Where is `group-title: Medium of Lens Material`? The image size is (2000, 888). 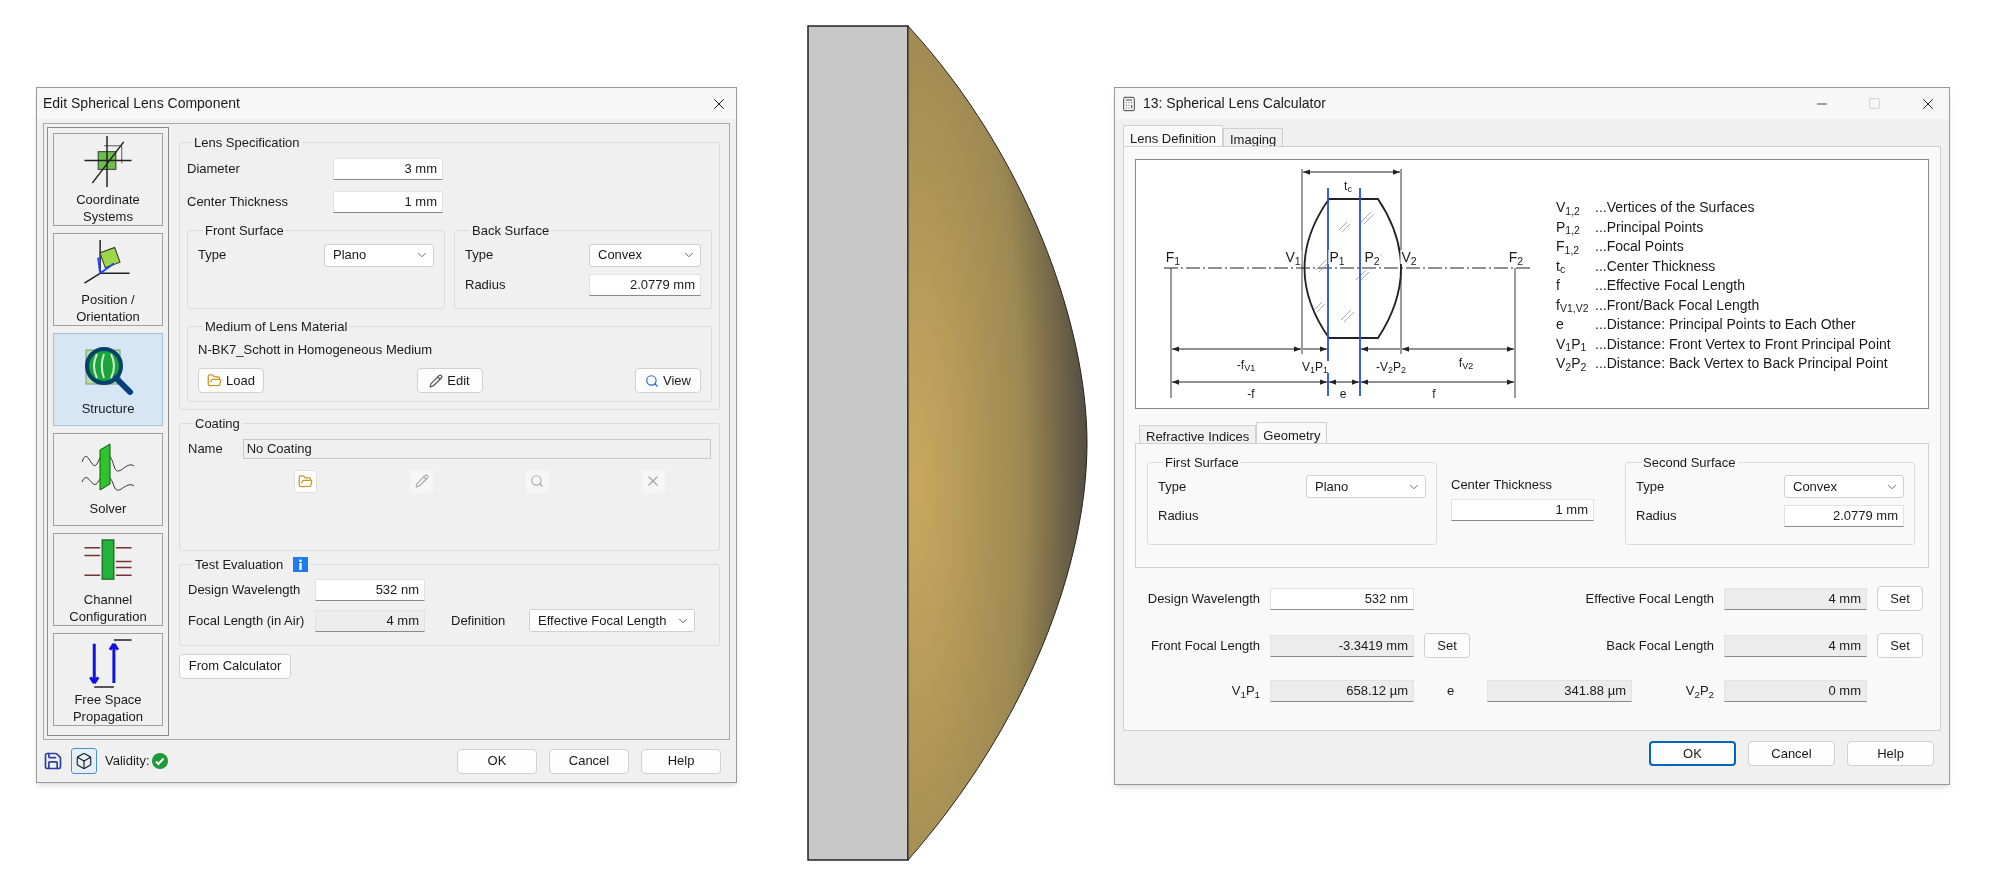
group-title: Medium of Lens Material is located at coordinates (276, 326).